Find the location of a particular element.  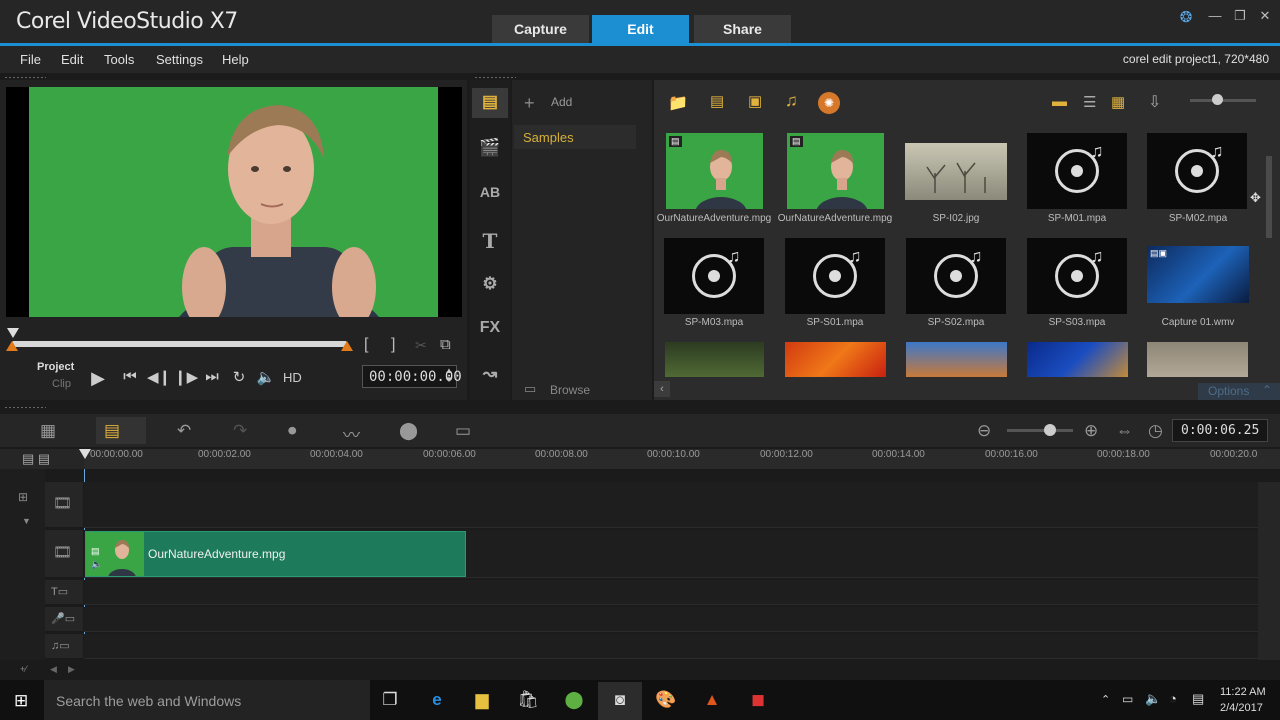

menu-tools: Tools is located at coordinates (119, 59).